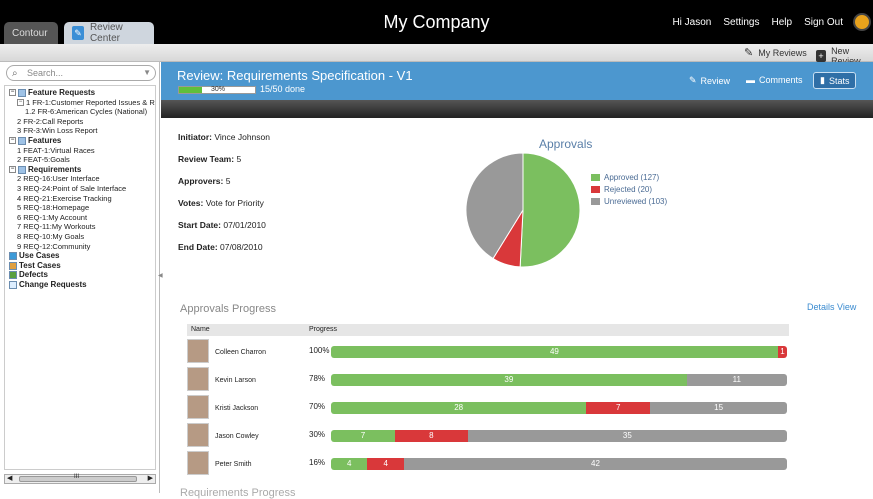 This screenshot has height=499, width=873. What do you see at coordinates (80, 285) in the screenshot?
I see `tree-item: Change Requests` at bounding box center [80, 285].